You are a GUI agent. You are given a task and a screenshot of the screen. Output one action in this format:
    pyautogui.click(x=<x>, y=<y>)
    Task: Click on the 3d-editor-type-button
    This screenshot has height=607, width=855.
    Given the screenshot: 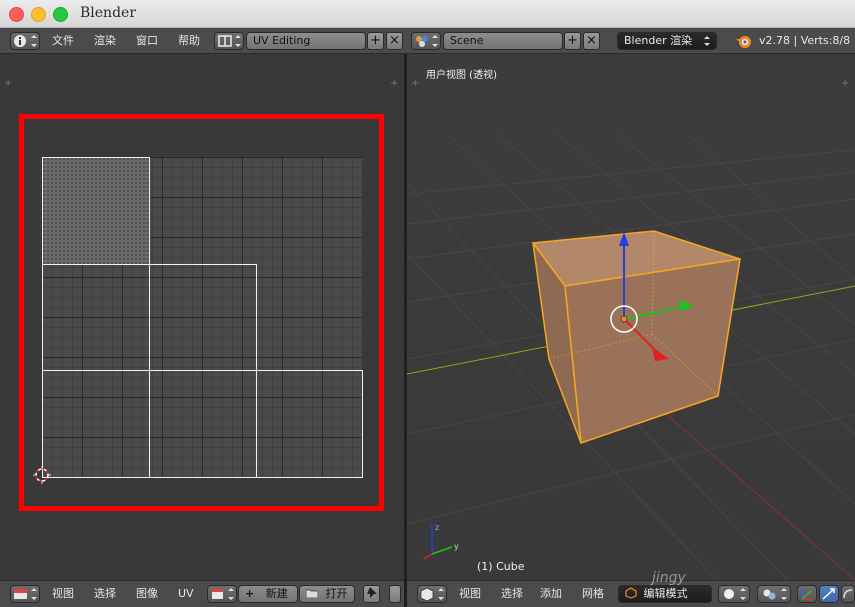 What is the action you would take?
    pyautogui.click(x=432, y=594)
    